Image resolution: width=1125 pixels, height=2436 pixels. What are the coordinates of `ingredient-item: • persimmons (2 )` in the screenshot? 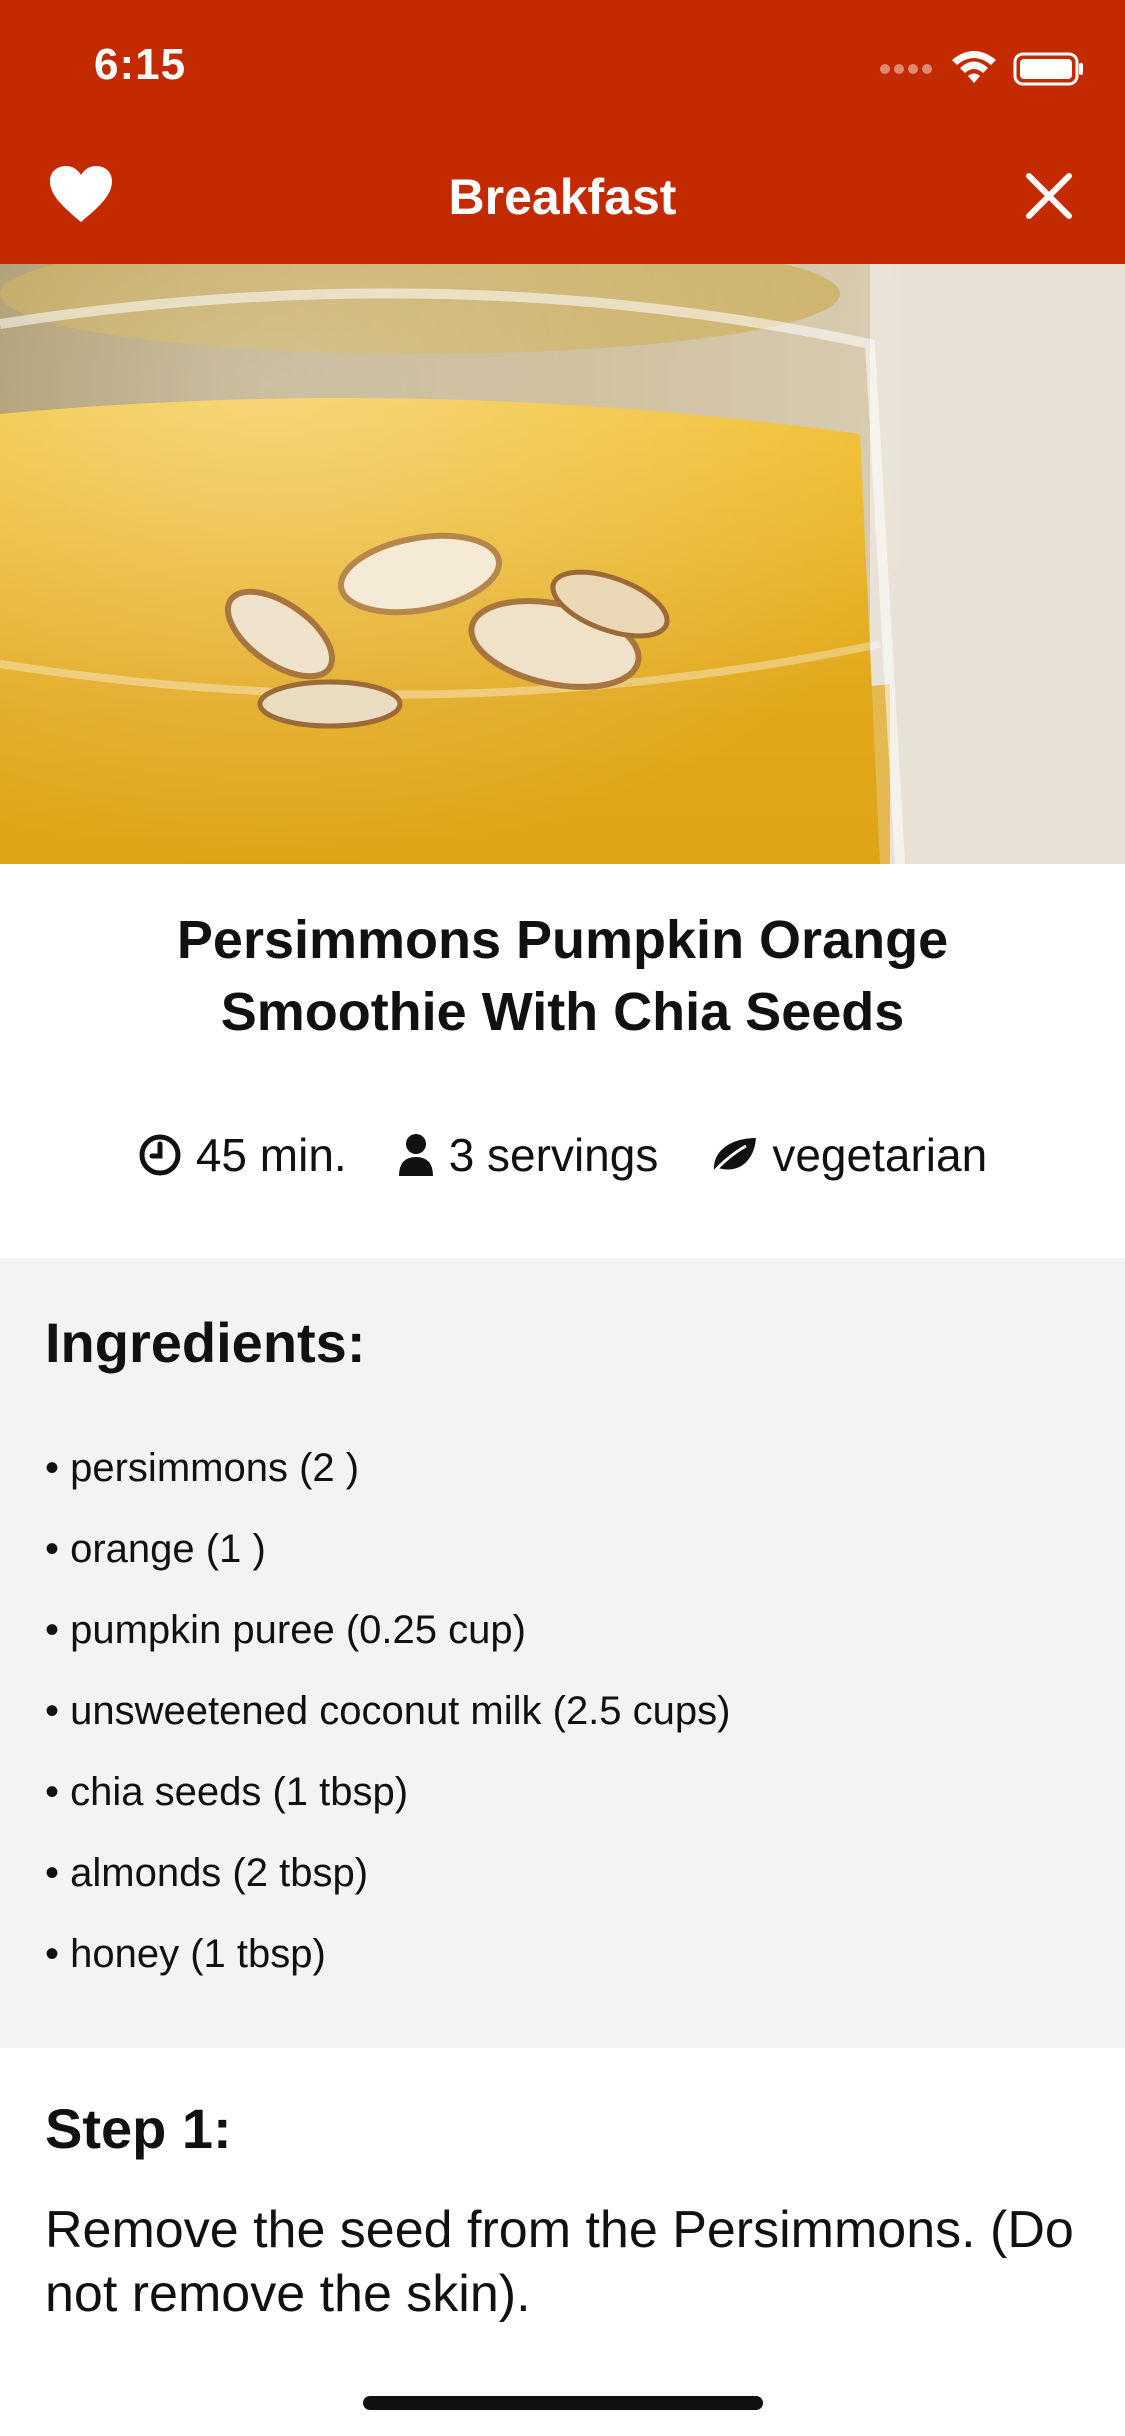 It's located at (202, 1468).